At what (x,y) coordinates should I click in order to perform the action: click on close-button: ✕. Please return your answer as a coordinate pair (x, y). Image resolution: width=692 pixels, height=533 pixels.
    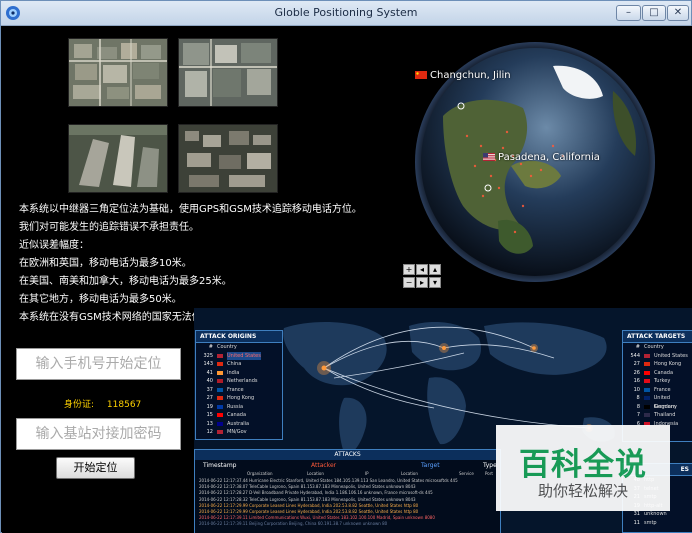
    Looking at the image, I should click on (678, 13).